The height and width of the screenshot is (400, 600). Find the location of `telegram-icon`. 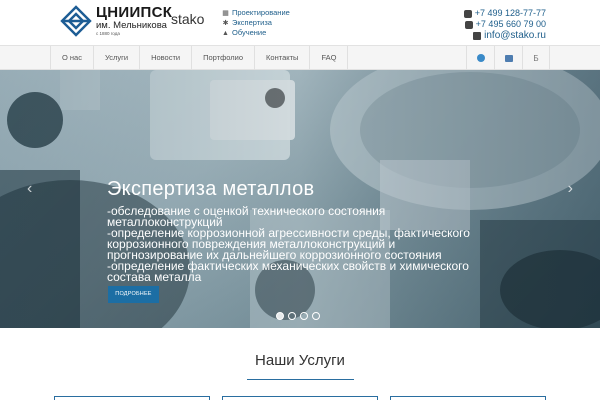

telegram-icon is located at coordinates (480, 58).